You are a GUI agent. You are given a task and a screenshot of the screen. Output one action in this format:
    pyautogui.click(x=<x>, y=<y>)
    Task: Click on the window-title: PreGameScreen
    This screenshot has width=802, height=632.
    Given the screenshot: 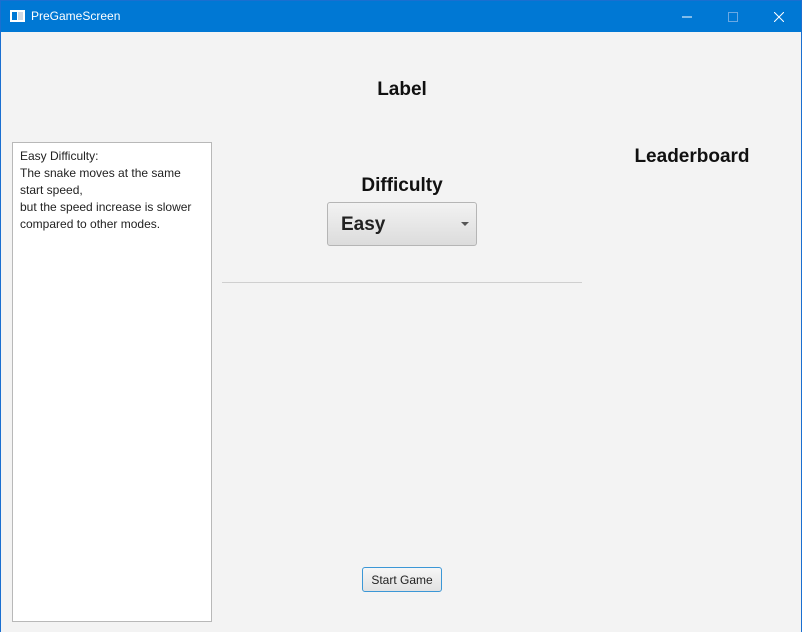 What is the action you would take?
    pyautogui.click(x=76, y=16)
    